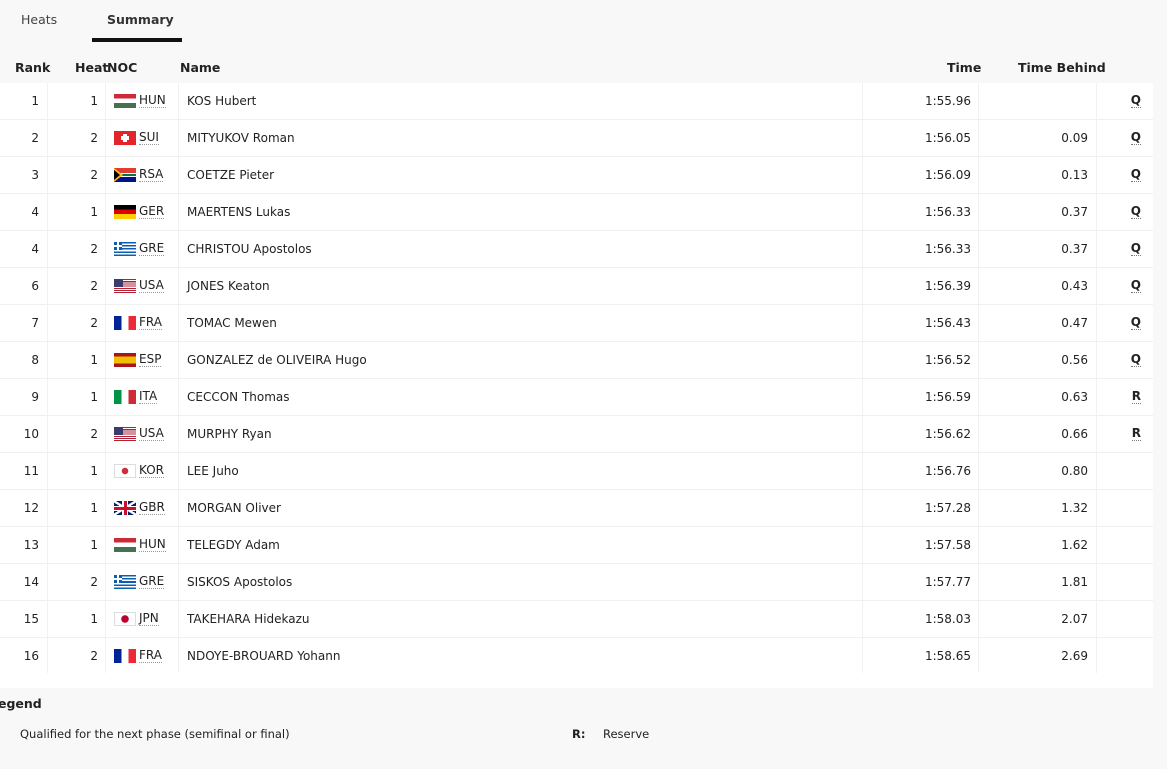  What do you see at coordinates (149, 138) in the screenshot?
I see `noc-code: SUI` at bounding box center [149, 138].